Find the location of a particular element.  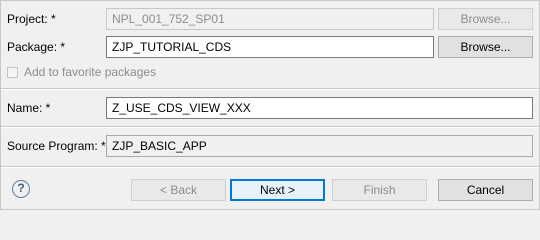

name-field: Z_USE_CDS_VIEW_XXX is located at coordinates (319, 108).